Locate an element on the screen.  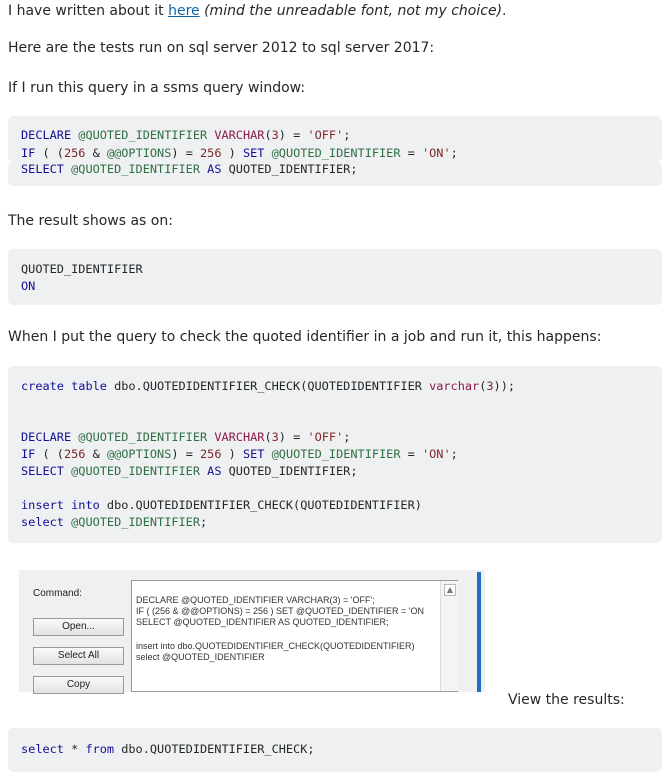
code-line: select @QUOTED_IDENTIFIER; is located at coordinates (114, 522).